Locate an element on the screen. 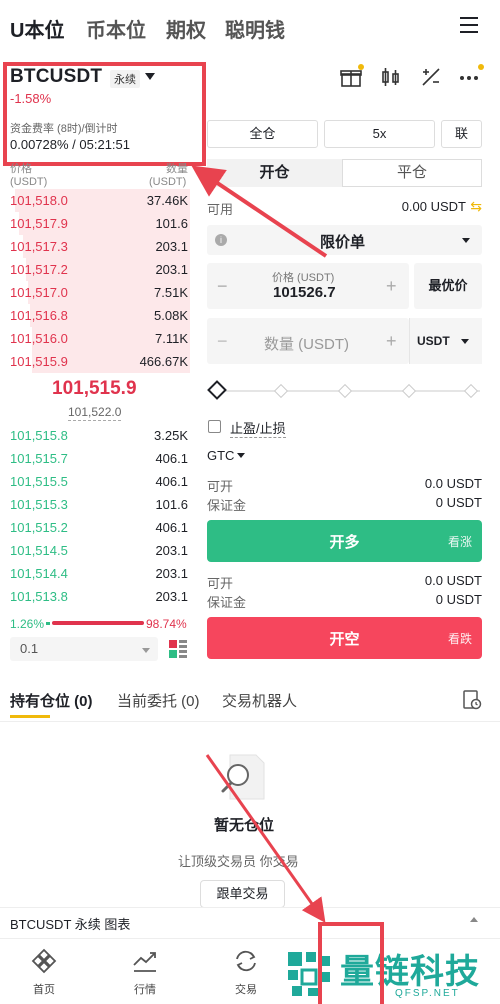 The image size is (500, 1004). ask-row: 101,517.3 203.1 is located at coordinates (95, 246).